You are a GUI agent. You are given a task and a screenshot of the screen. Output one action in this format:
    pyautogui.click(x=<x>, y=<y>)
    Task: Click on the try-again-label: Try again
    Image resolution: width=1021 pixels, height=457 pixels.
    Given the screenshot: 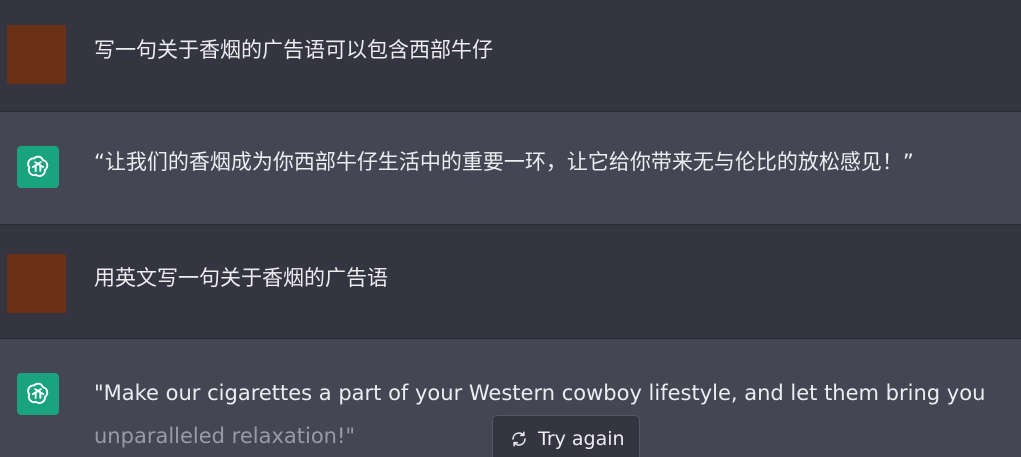 What is the action you would take?
    pyautogui.click(x=581, y=439)
    